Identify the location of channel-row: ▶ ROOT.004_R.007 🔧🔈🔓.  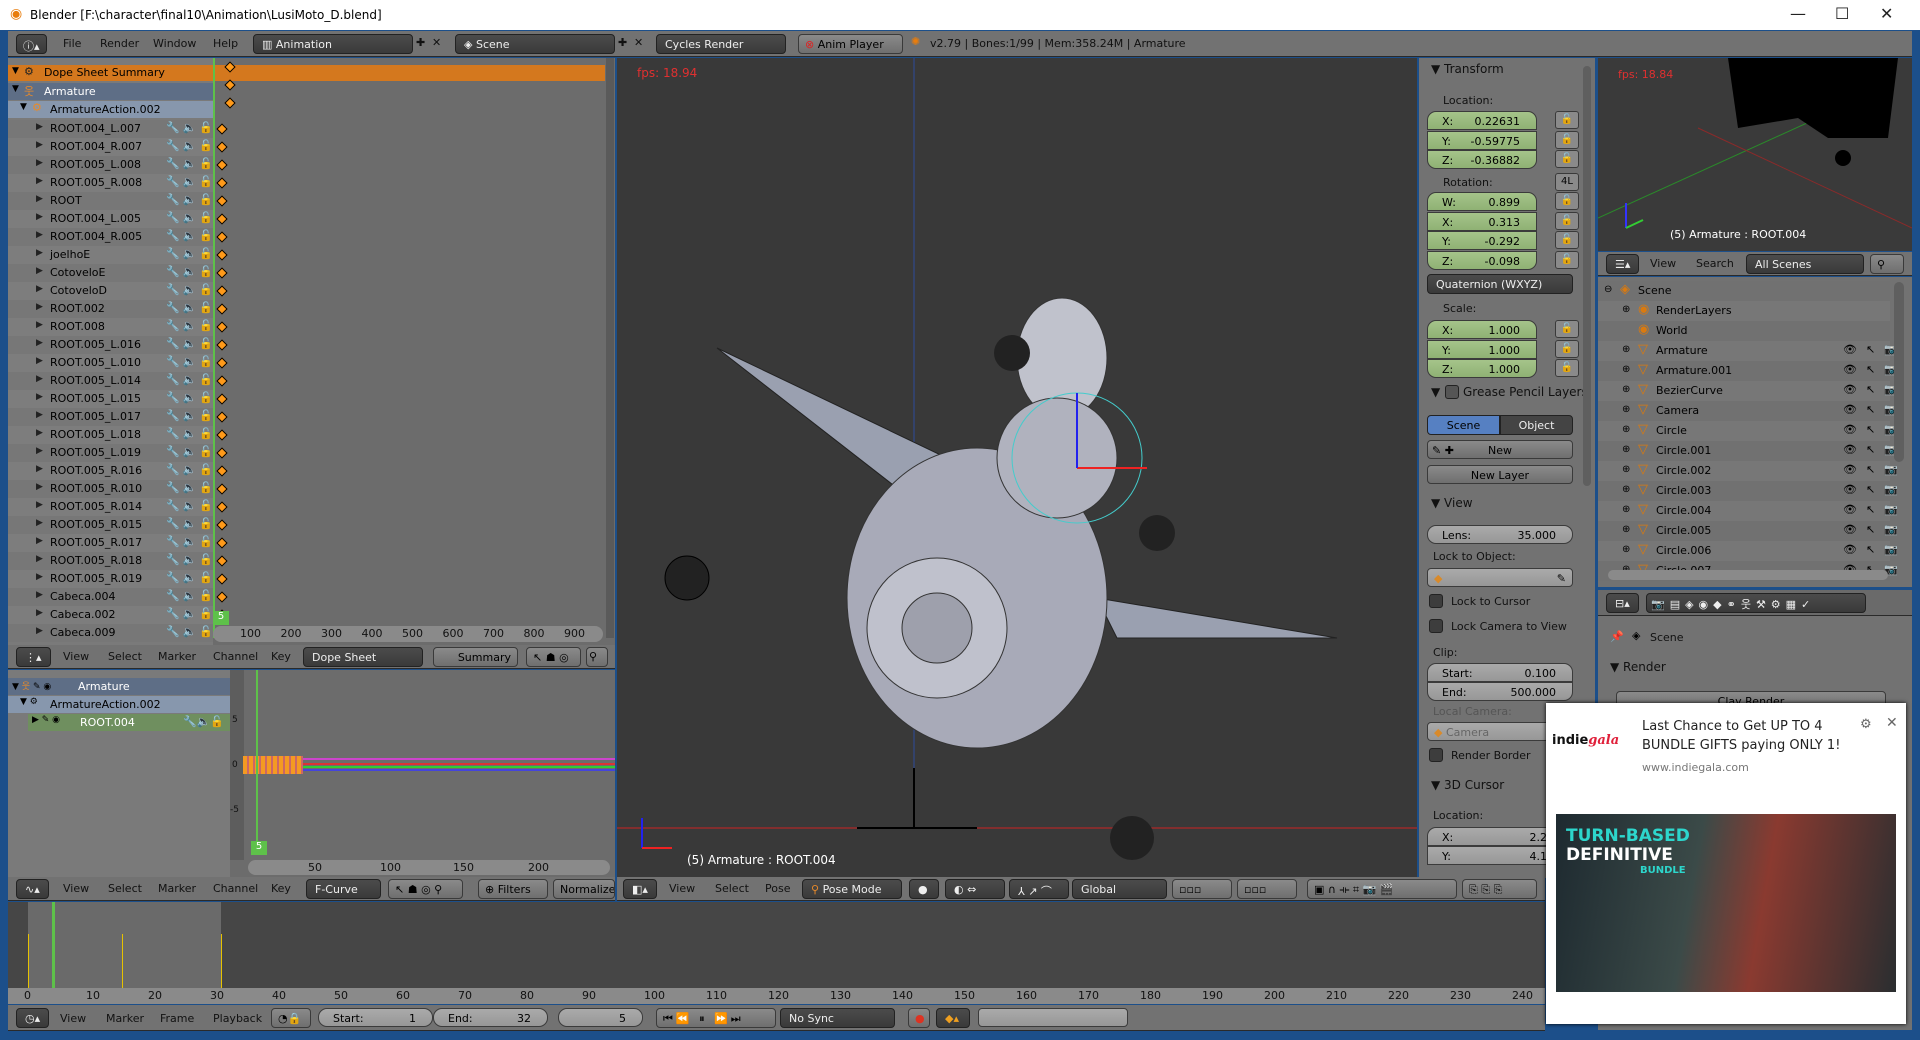
(110, 147).